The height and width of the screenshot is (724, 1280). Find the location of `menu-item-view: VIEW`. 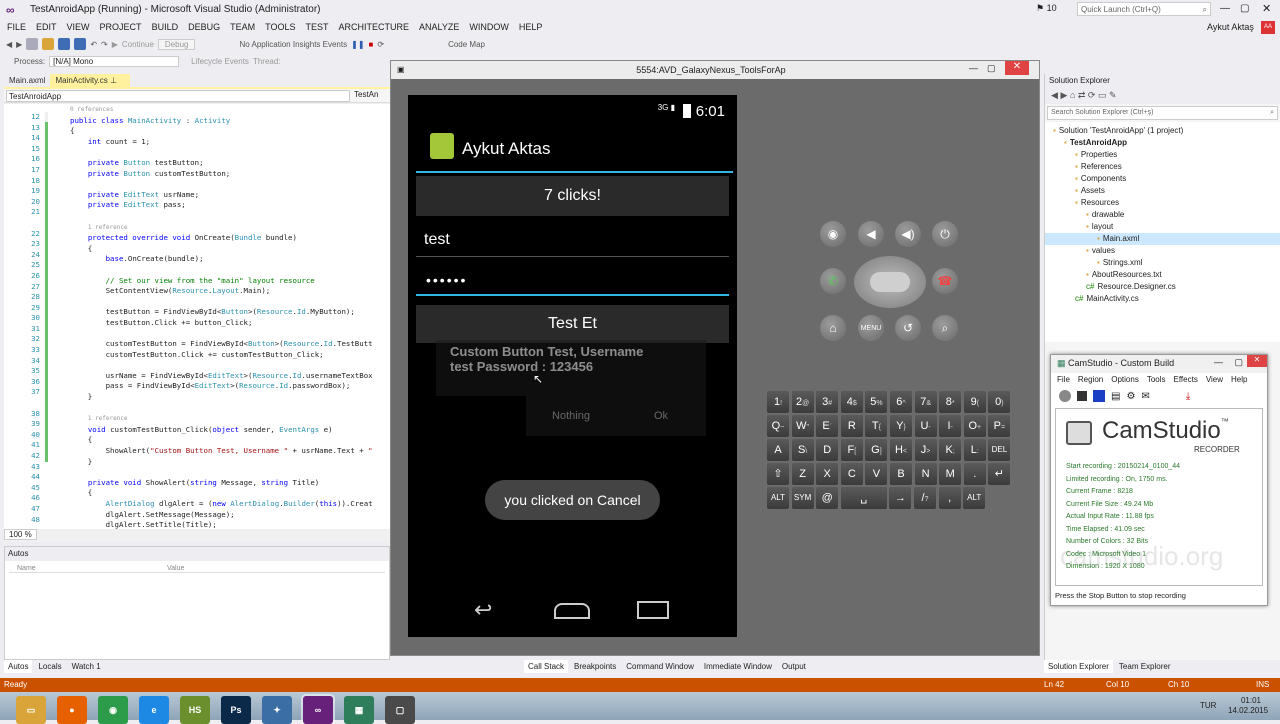

menu-item-view: VIEW is located at coordinates (78, 27).